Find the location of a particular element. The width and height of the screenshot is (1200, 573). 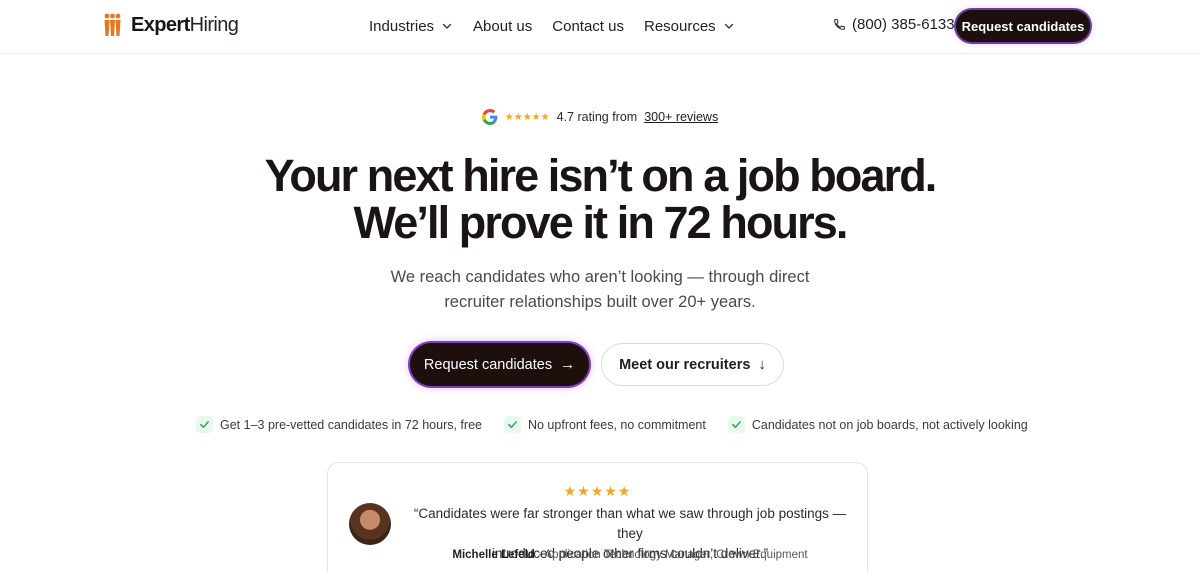

nav-item-label: Contact us is located at coordinates (588, 26).